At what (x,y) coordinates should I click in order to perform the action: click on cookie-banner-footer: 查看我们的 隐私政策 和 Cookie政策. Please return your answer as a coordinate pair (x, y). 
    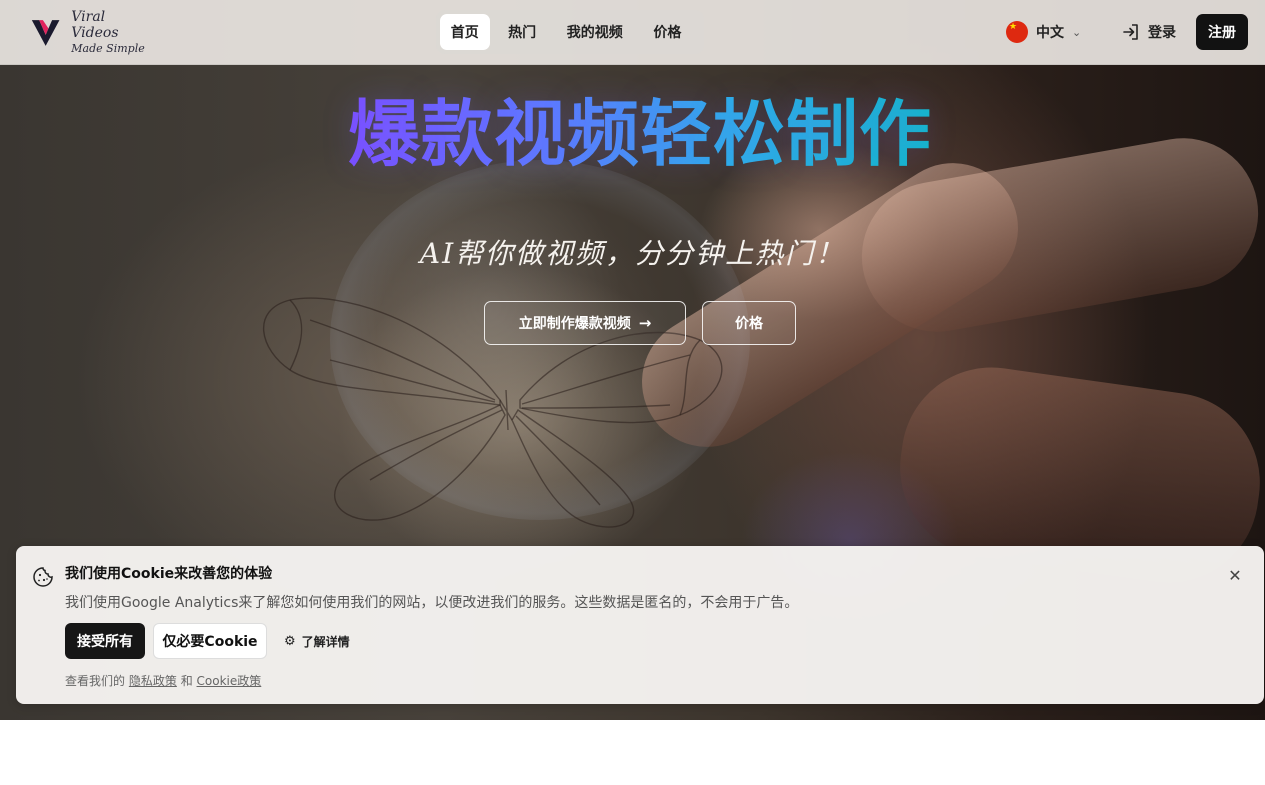
    Looking at the image, I should click on (163, 680).